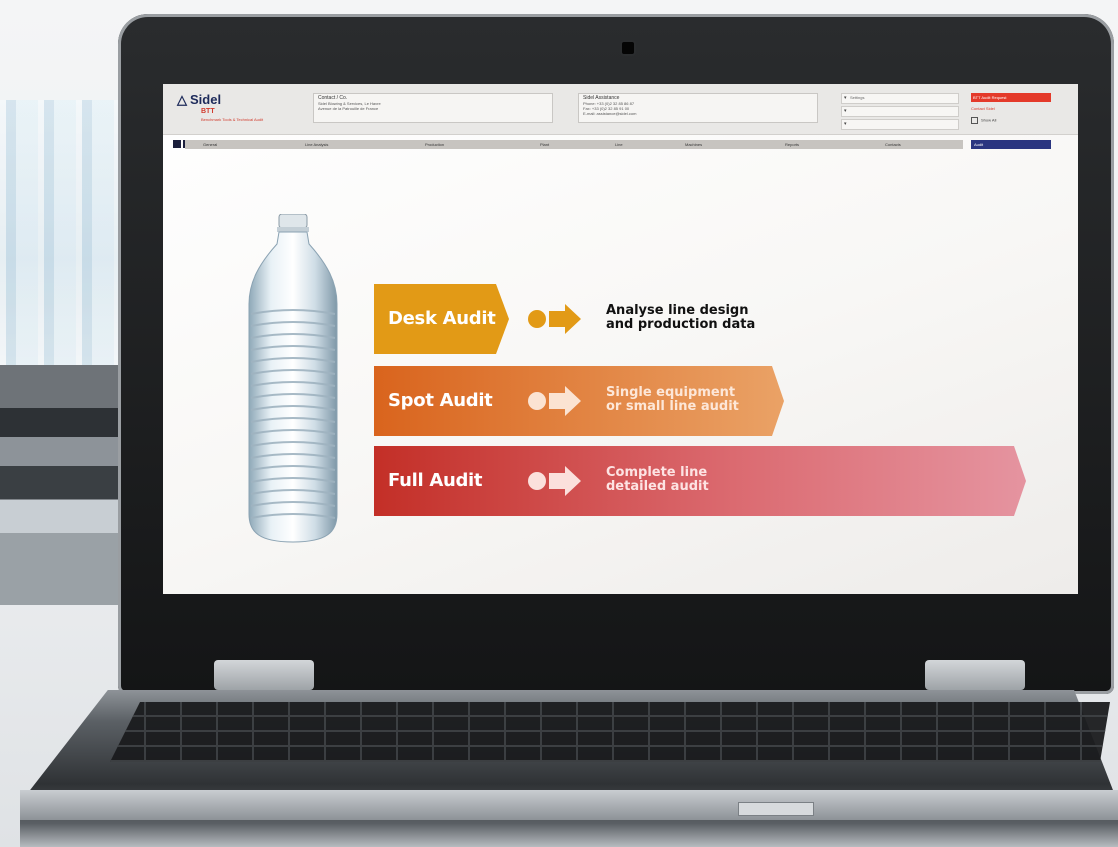 The width and height of the screenshot is (1118, 847). Describe the element at coordinates (442, 318) in the screenshot. I see `desk-audit-label: Desk Audit` at that location.